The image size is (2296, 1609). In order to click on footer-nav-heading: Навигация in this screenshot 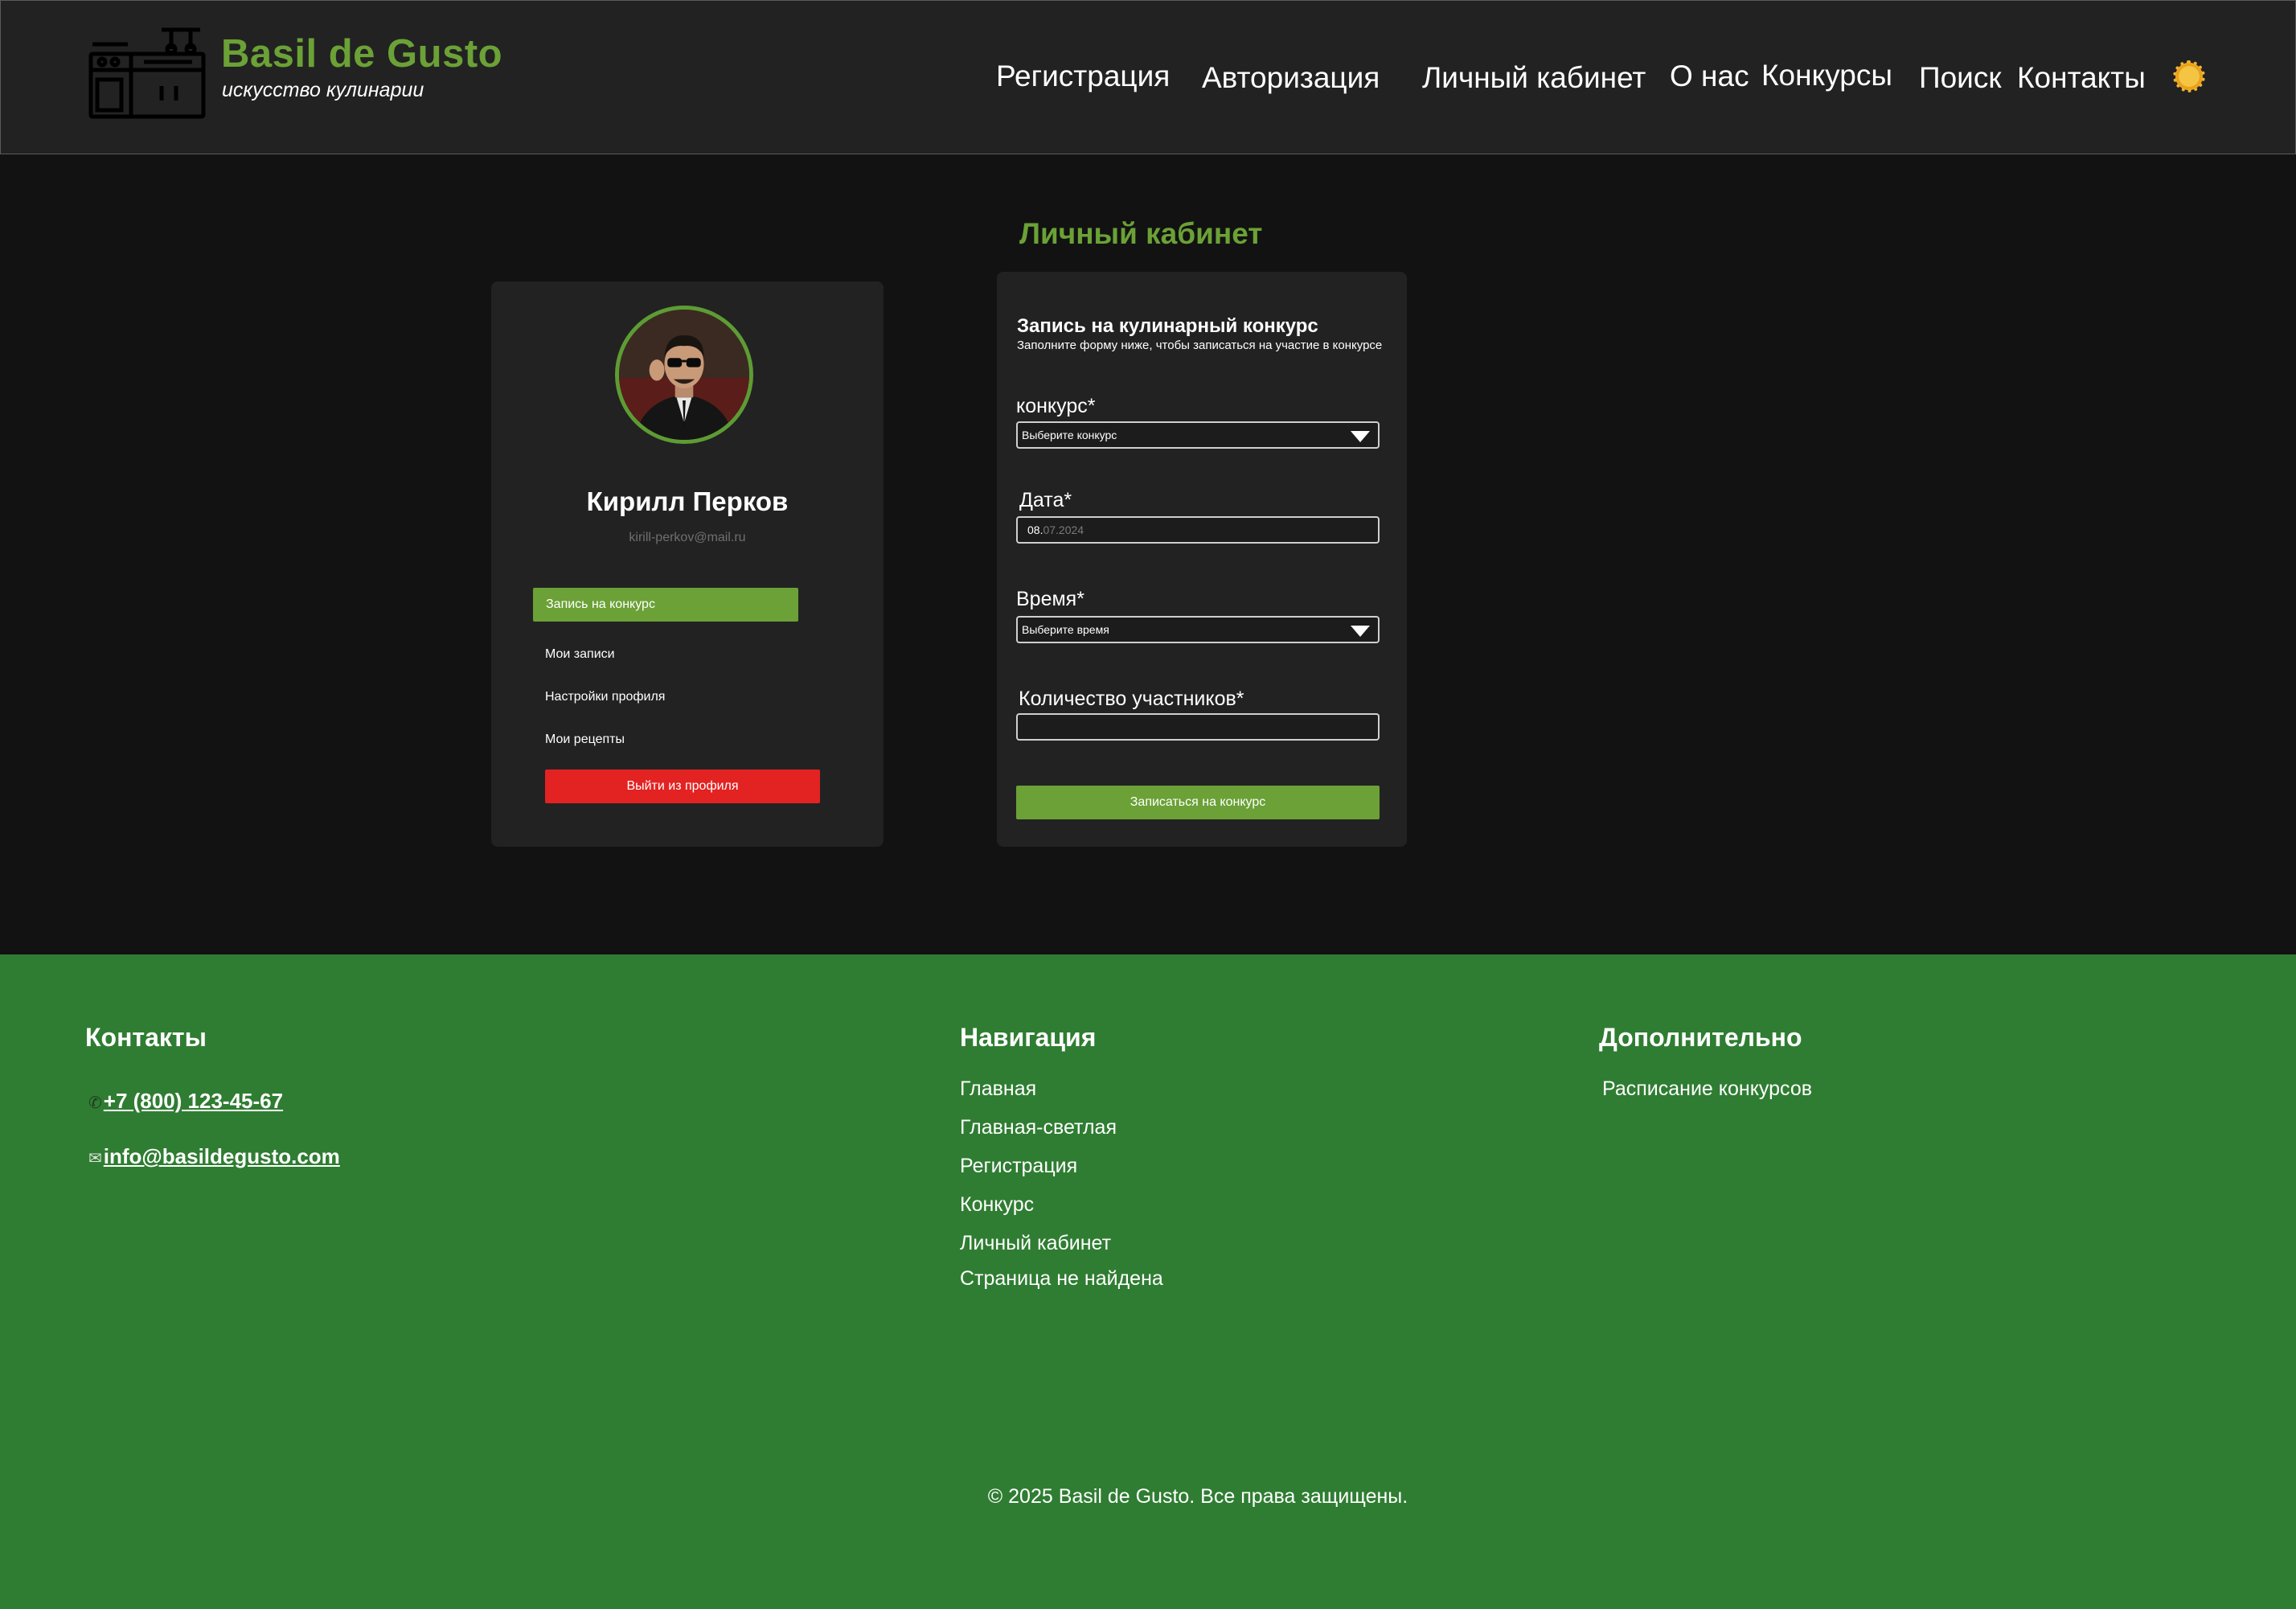, I will do `click(1028, 1037)`.